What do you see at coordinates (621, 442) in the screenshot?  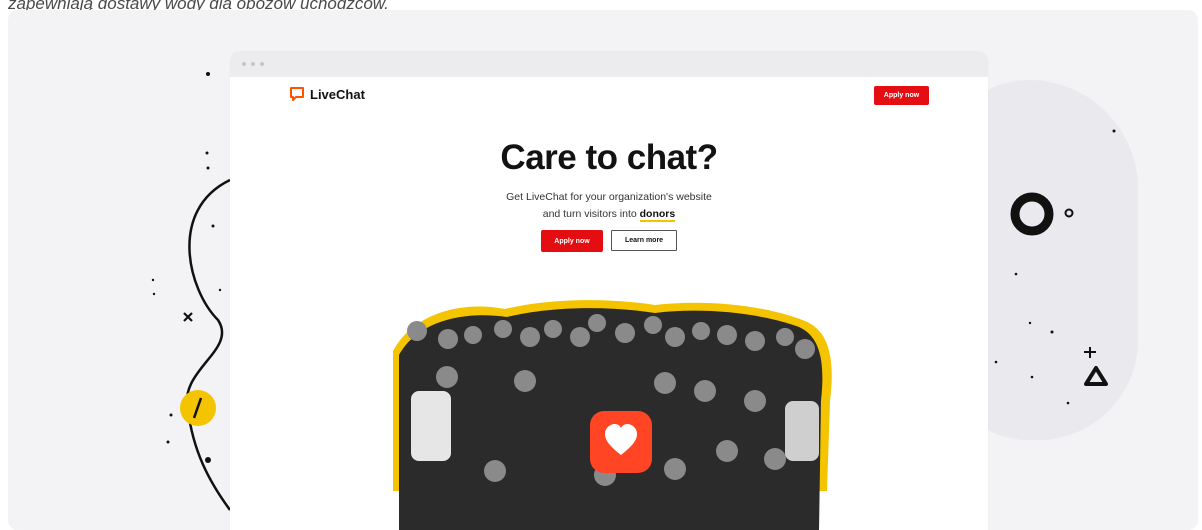 I see `heart-app-icon` at bounding box center [621, 442].